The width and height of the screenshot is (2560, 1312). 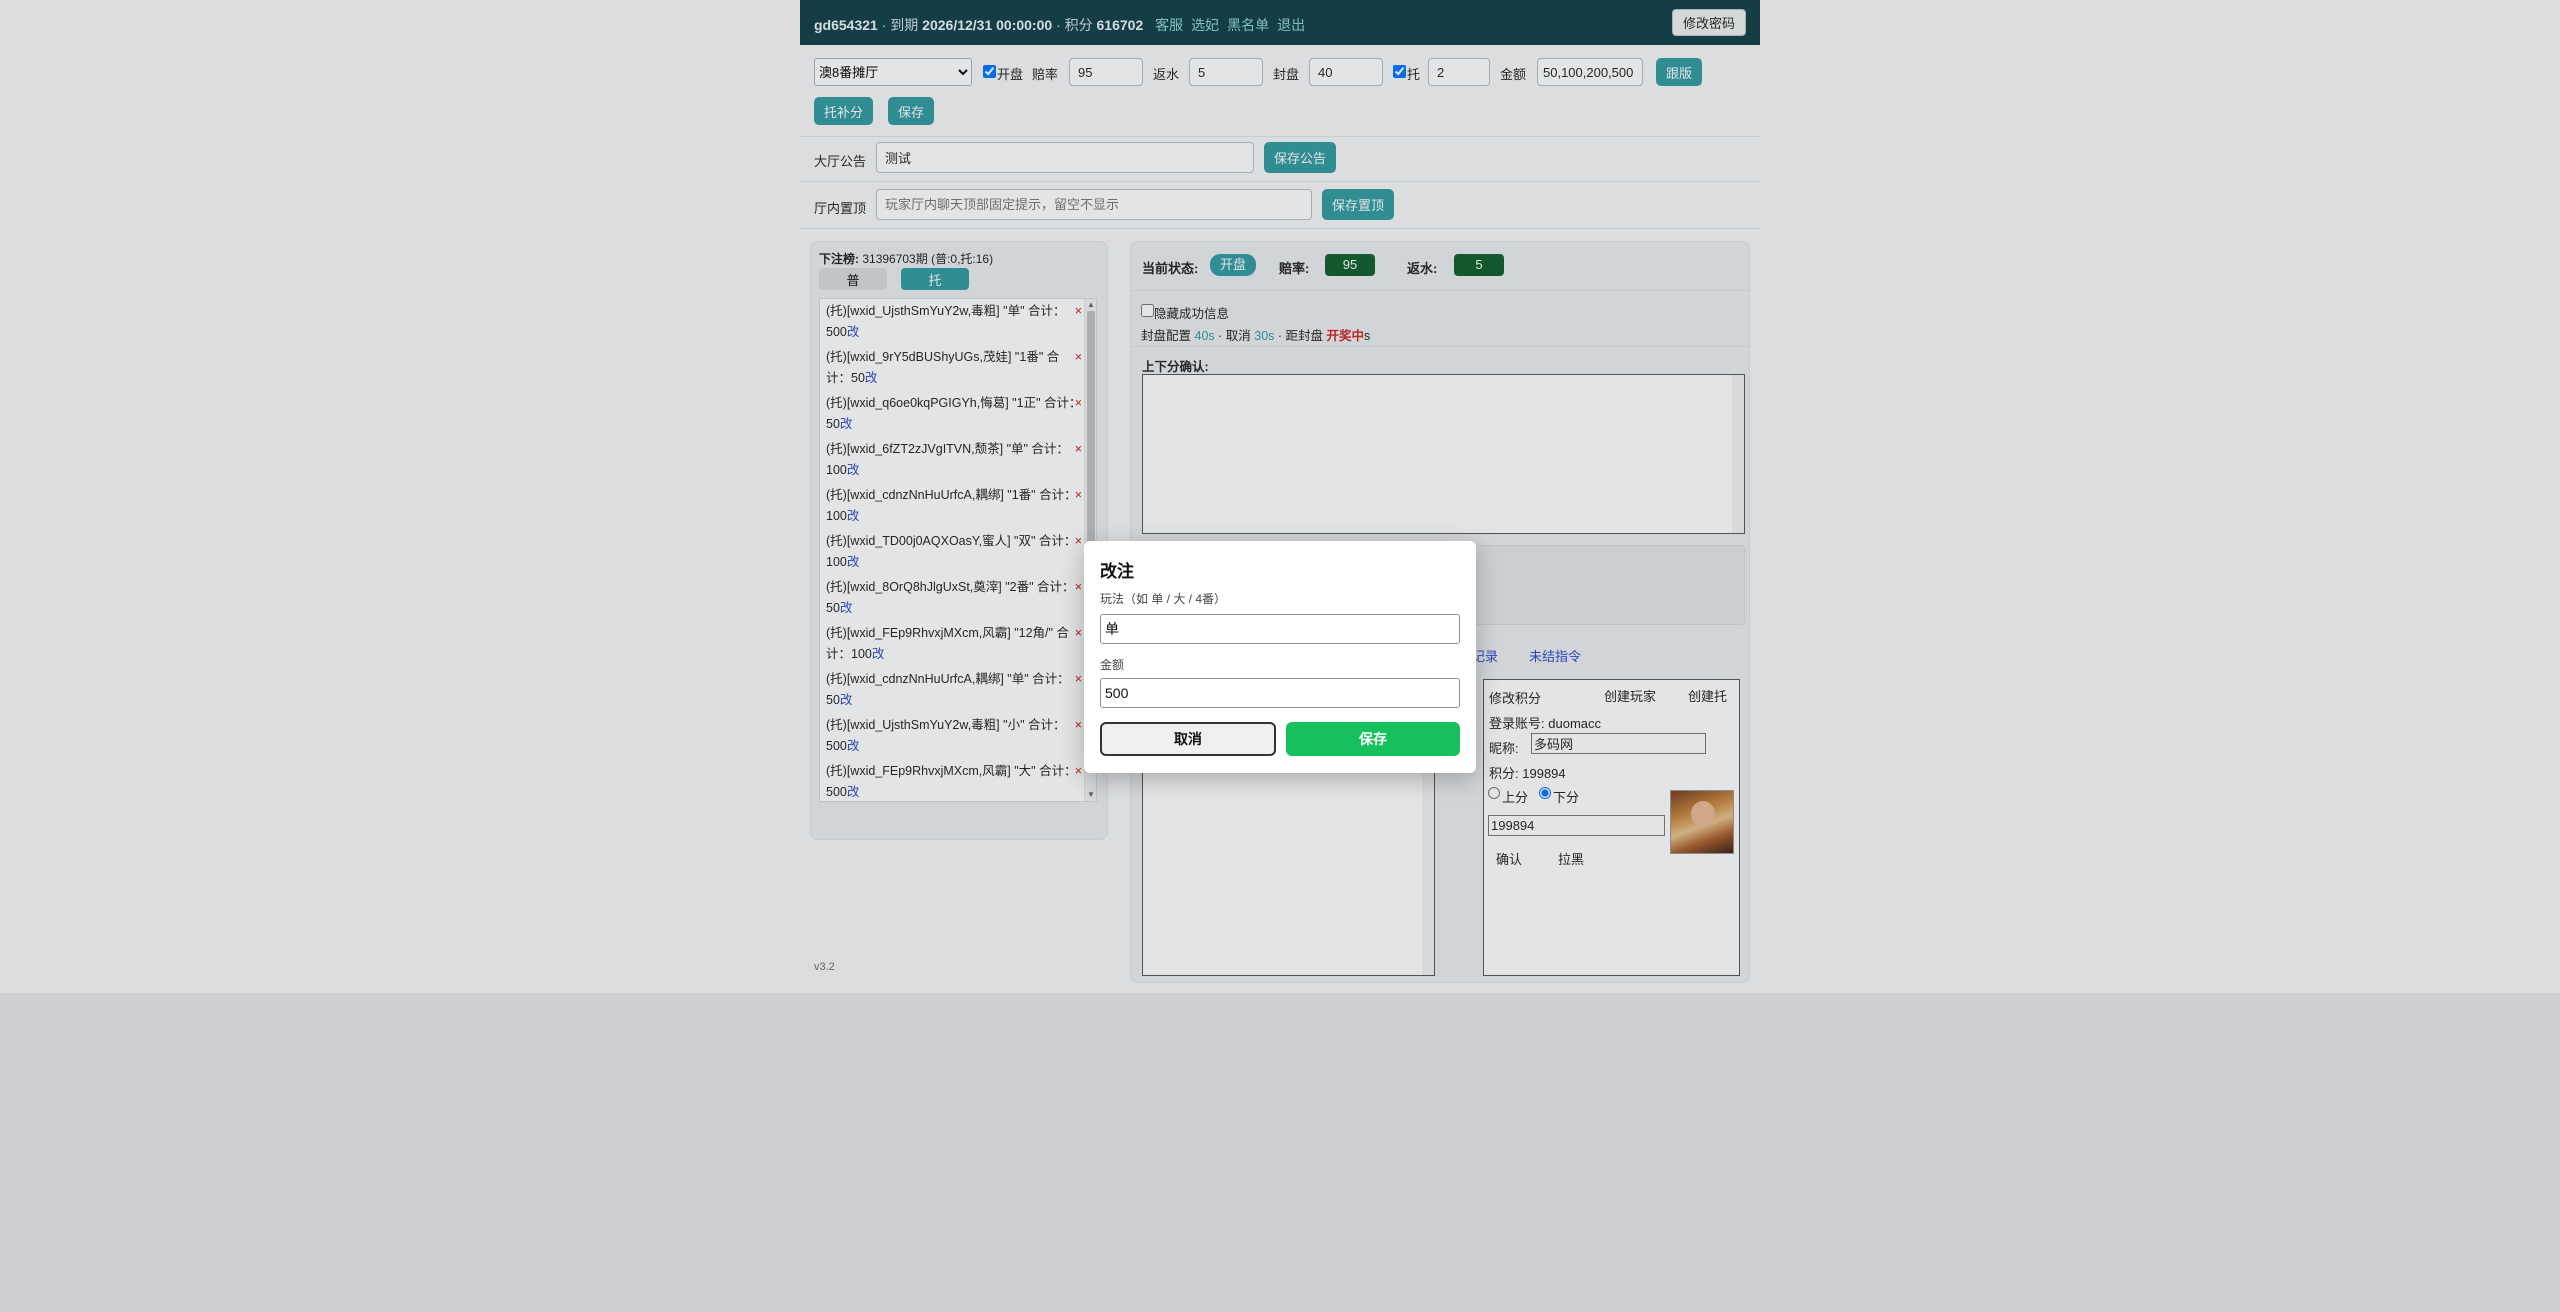 I want to click on save-button: 保存, so click(x=1373, y=739).